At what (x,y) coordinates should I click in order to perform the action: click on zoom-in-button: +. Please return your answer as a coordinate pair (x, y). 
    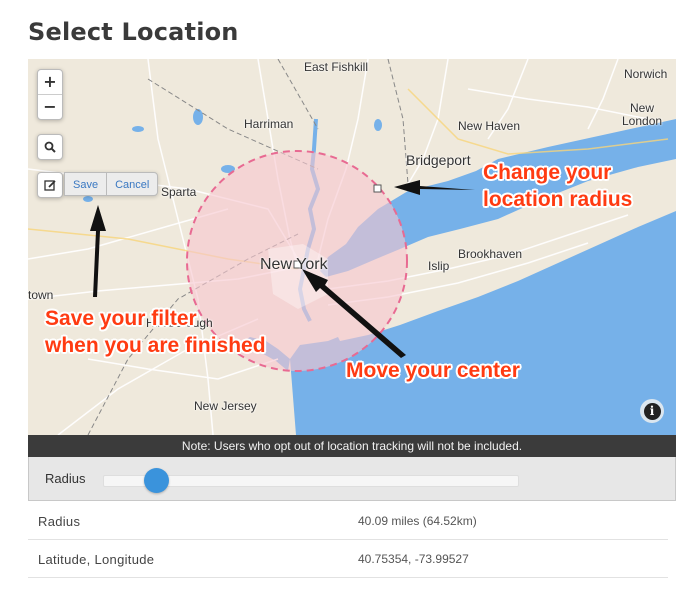
    Looking at the image, I should click on (50, 82).